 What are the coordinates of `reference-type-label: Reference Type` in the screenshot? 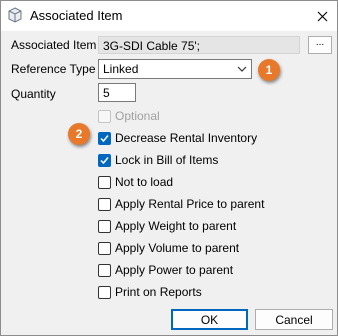 It's located at (53, 69).